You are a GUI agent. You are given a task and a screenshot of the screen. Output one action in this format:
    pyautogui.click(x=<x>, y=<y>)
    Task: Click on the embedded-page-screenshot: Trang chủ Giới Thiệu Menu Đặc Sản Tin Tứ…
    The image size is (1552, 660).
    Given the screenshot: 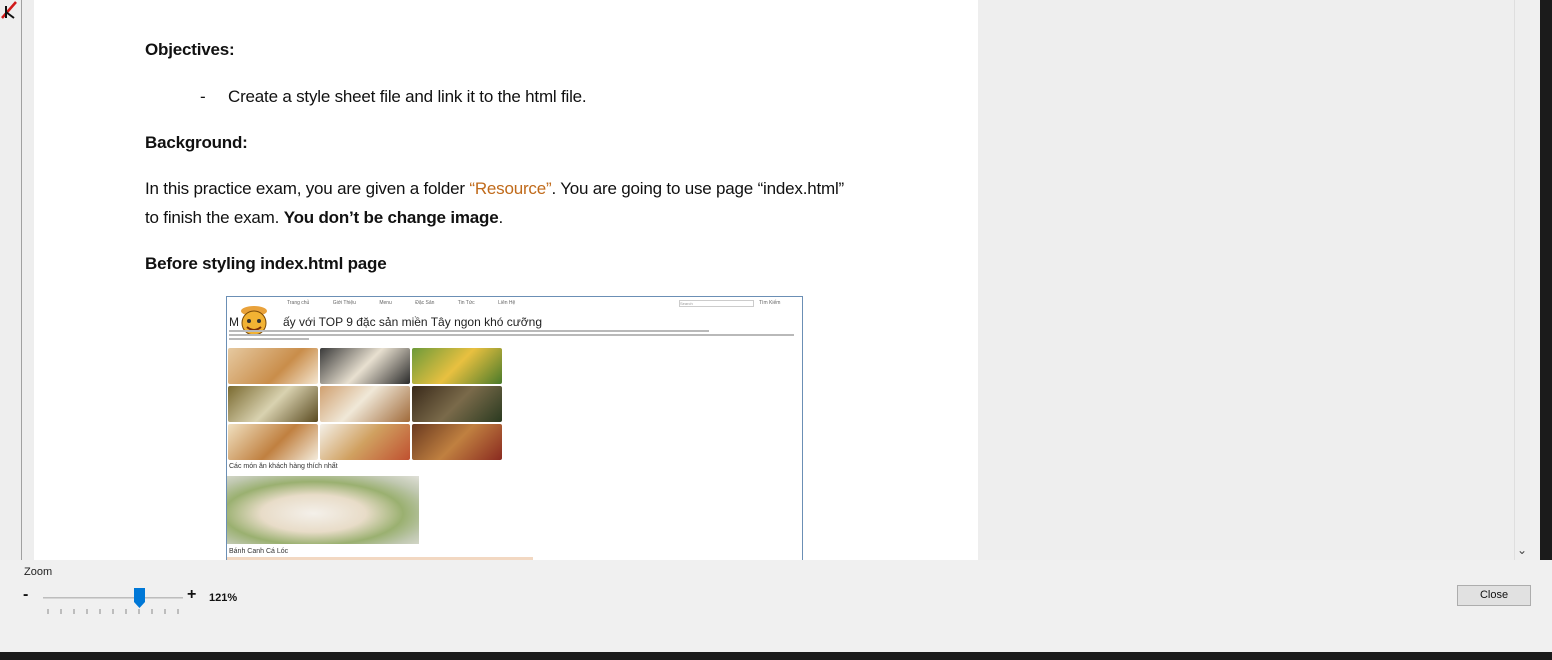 What is the action you would take?
    pyautogui.click(x=514, y=428)
    